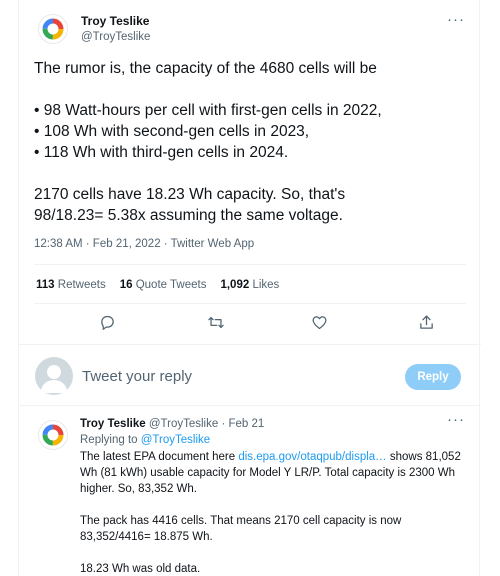  What do you see at coordinates (126, 285) in the screenshot?
I see `quotes-count: 16` at bounding box center [126, 285].